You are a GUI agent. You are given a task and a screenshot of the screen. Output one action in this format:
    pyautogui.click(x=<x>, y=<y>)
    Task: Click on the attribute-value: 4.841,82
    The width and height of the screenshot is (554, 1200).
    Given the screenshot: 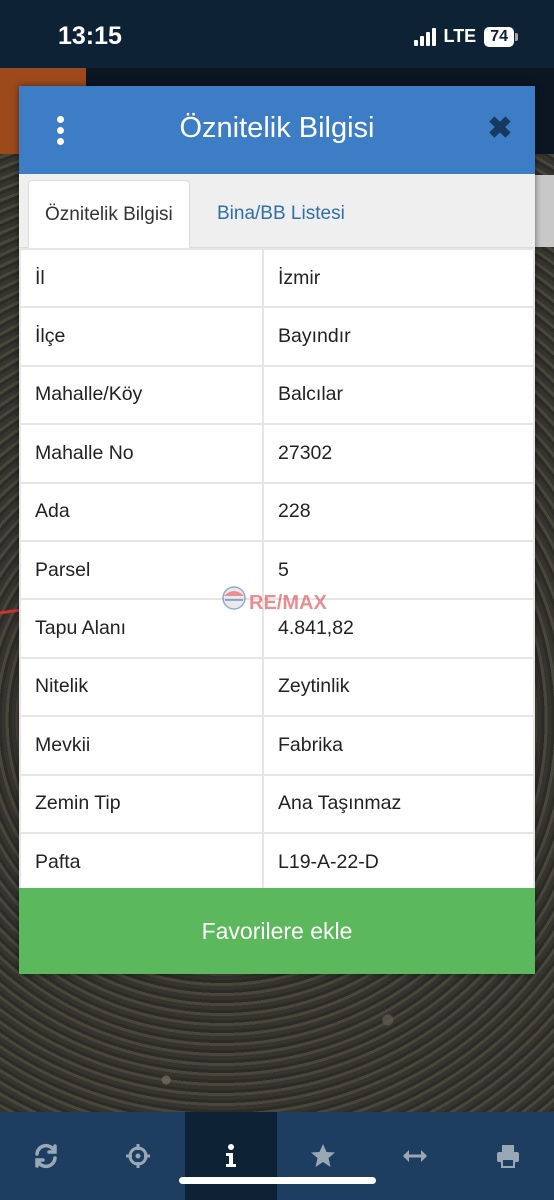 What is the action you would take?
    pyautogui.click(x=398, y=628)
    